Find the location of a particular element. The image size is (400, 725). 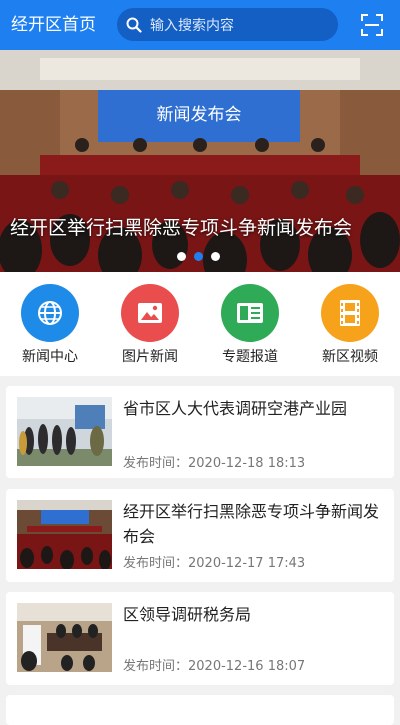

banner-screen-text: 新闻发布会 is located at coordinates (199, 115).